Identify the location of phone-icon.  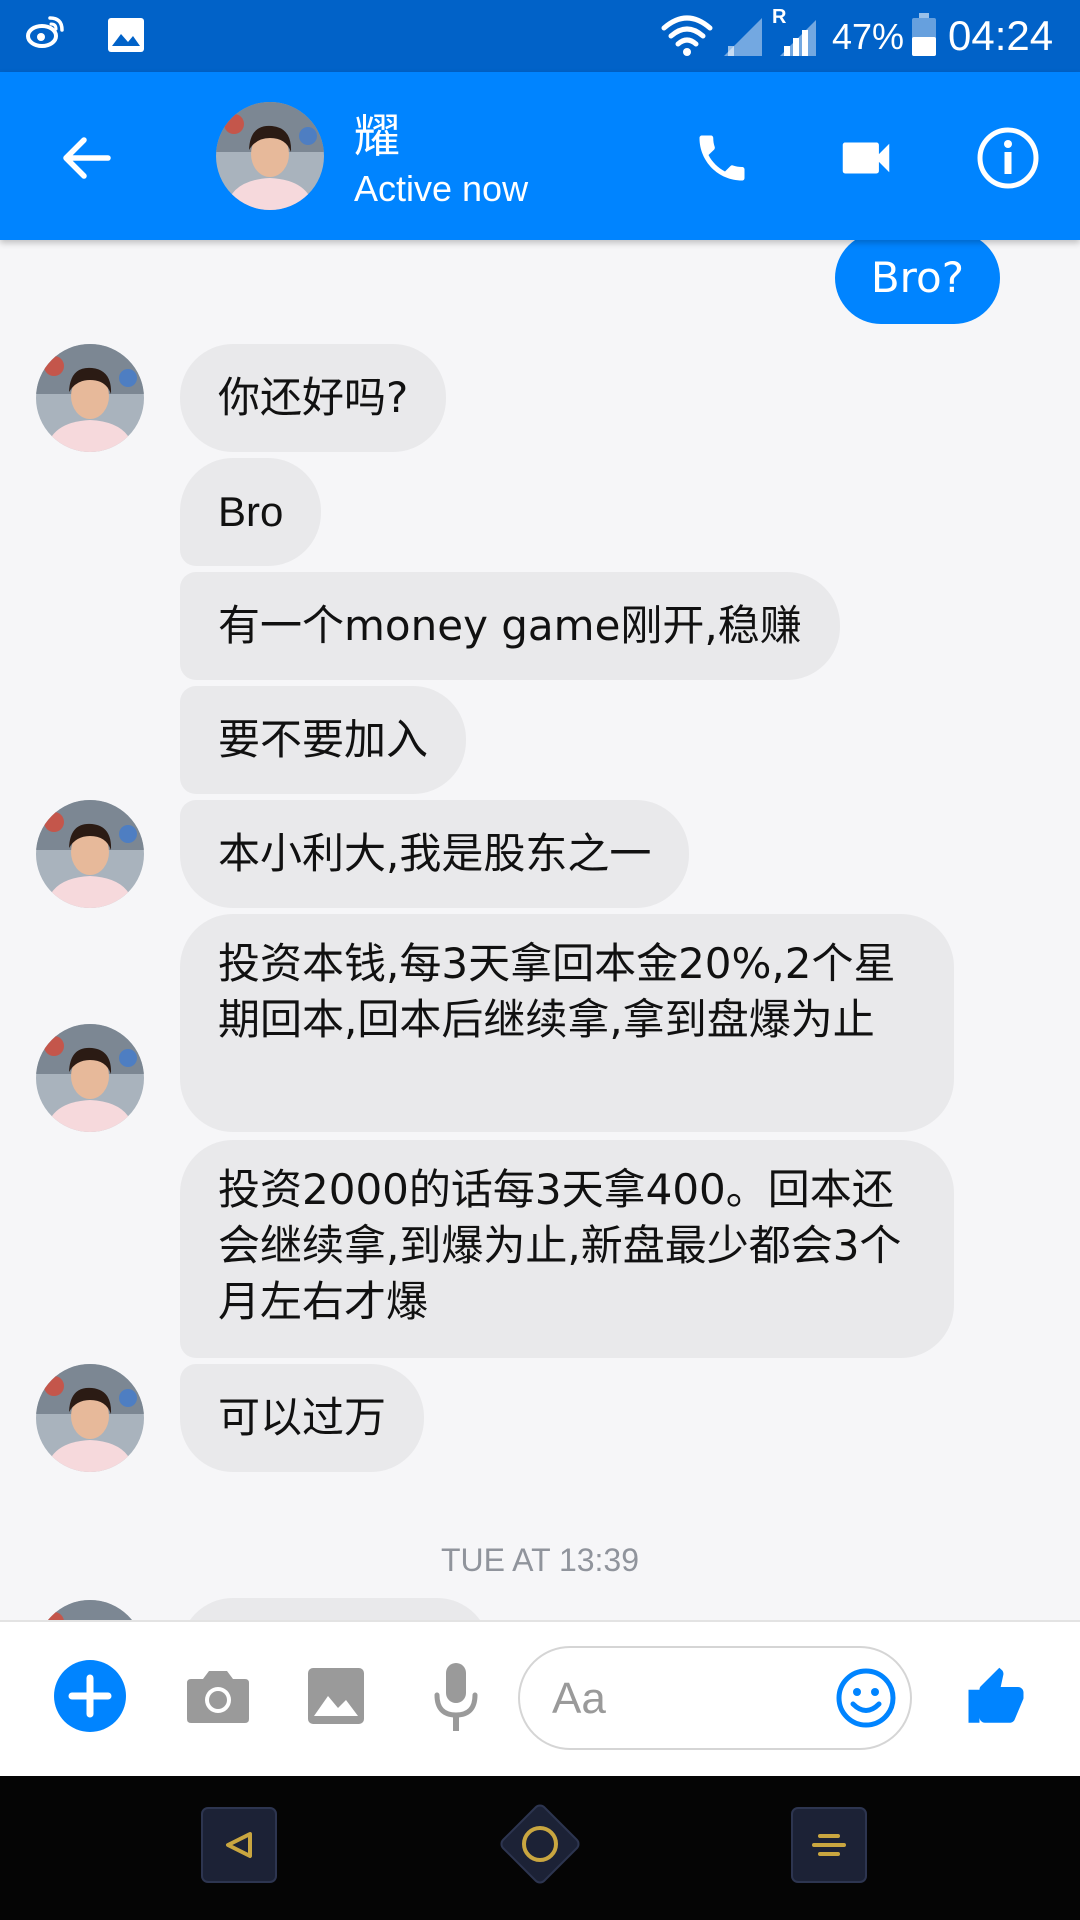
(722, 158).